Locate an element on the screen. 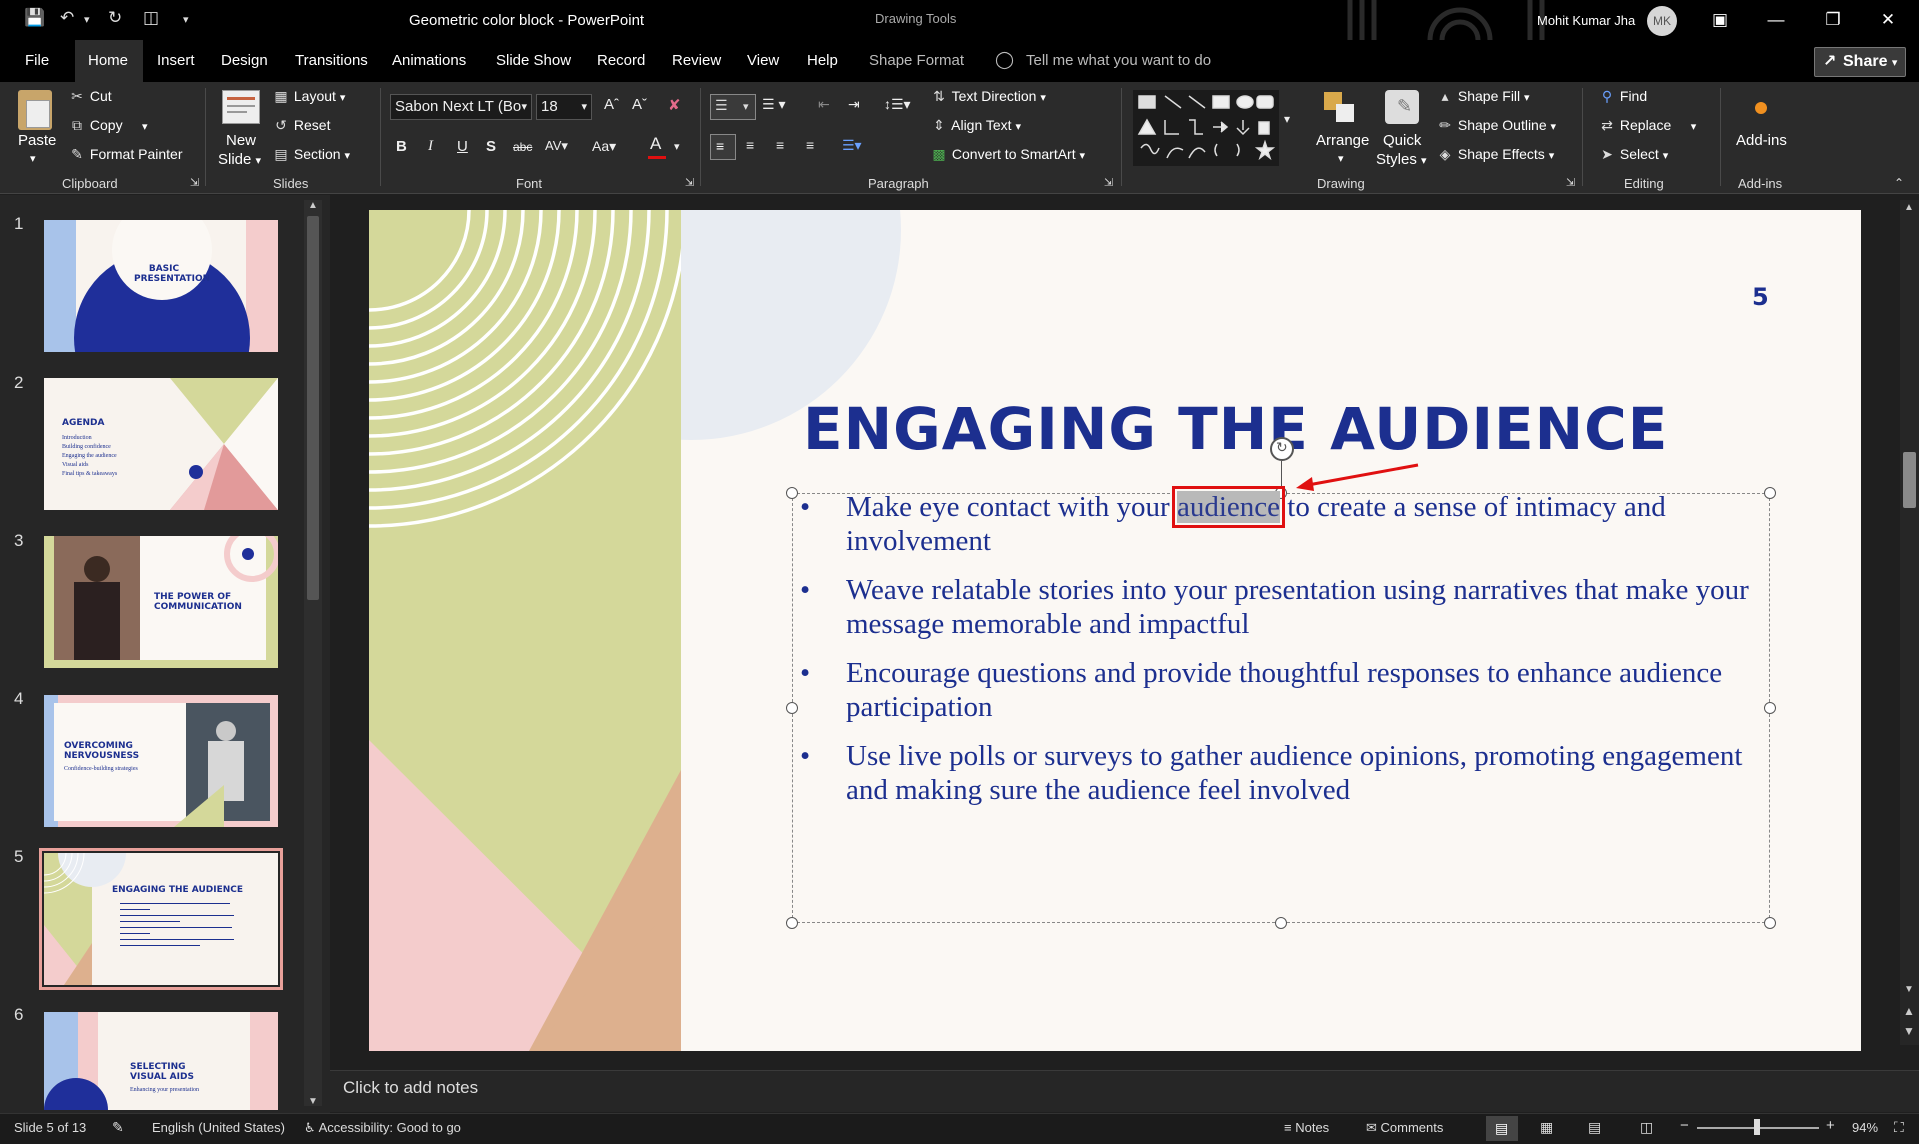 The image size is (1919, 1144). italic-icon: I is located at coordinates (430, 146).